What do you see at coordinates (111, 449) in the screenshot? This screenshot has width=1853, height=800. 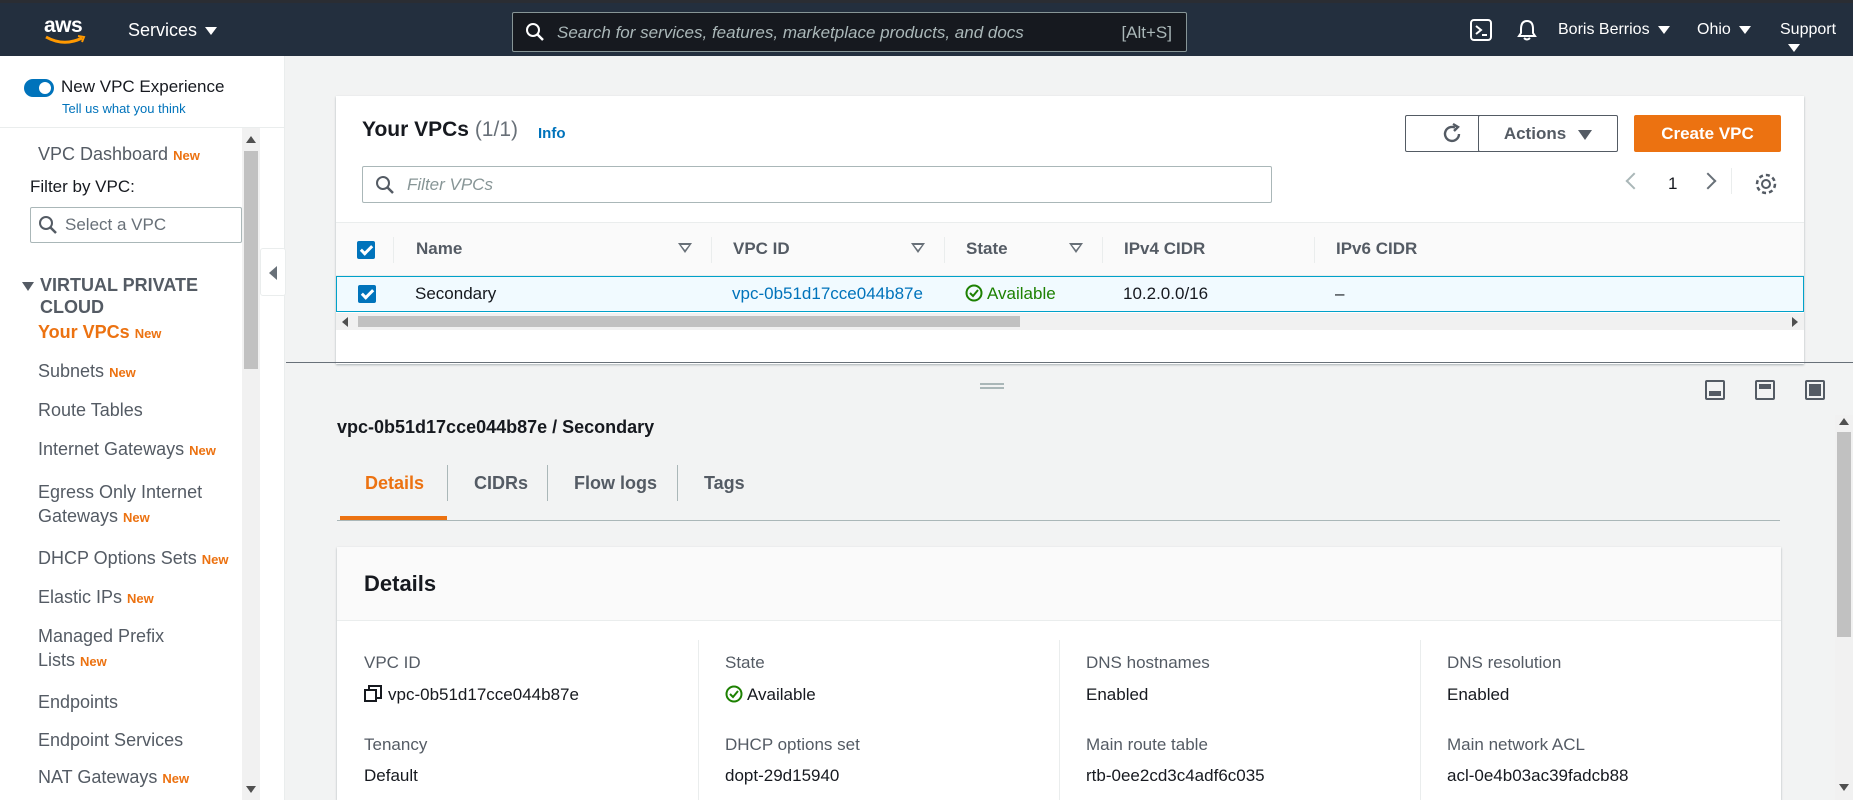 I see `sidebar-item-label: Internet Gateways` at bounding box center [111, 449].